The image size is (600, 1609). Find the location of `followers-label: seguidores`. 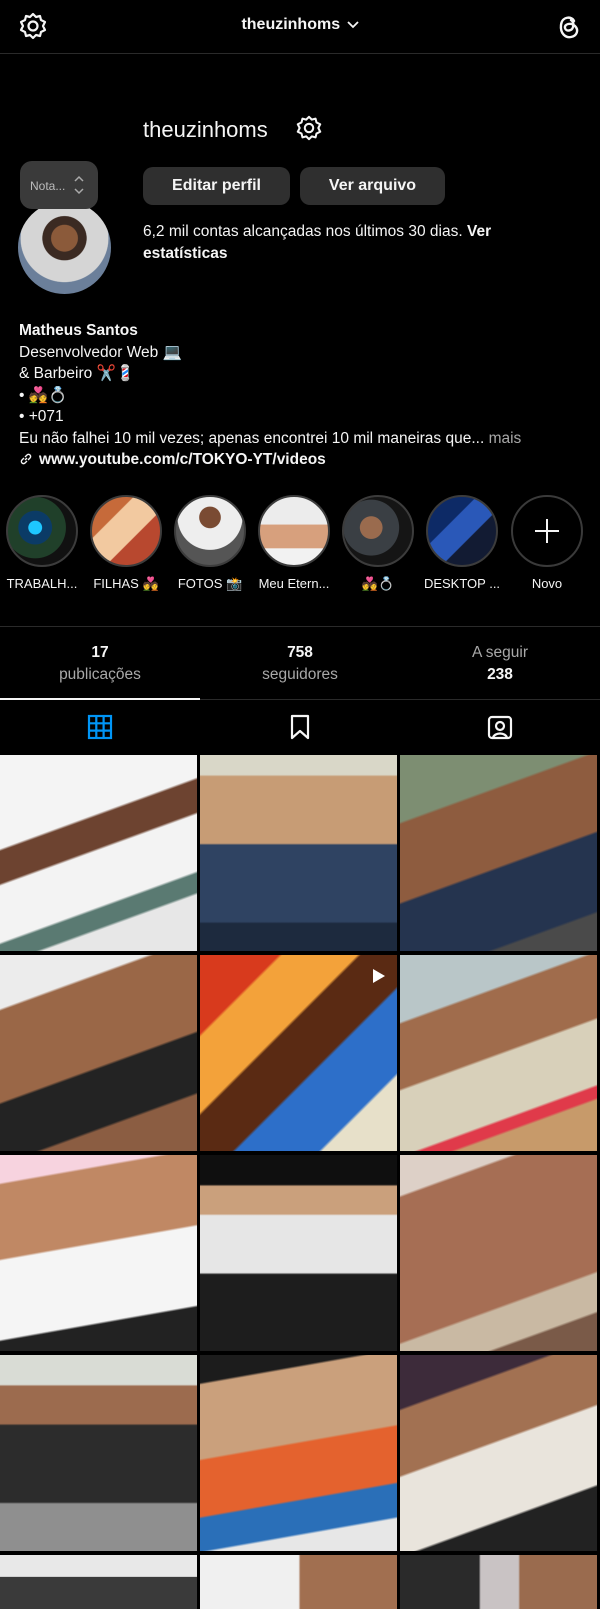

followers-label: seguidores is located at coordinates (300, 674).